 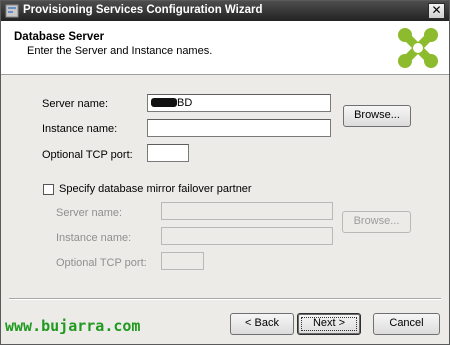 What do you see at coordinates (89, 213) in the screenshot?
I see `mirror-server-name-label: Server name:` at bounding box center [89, 213].